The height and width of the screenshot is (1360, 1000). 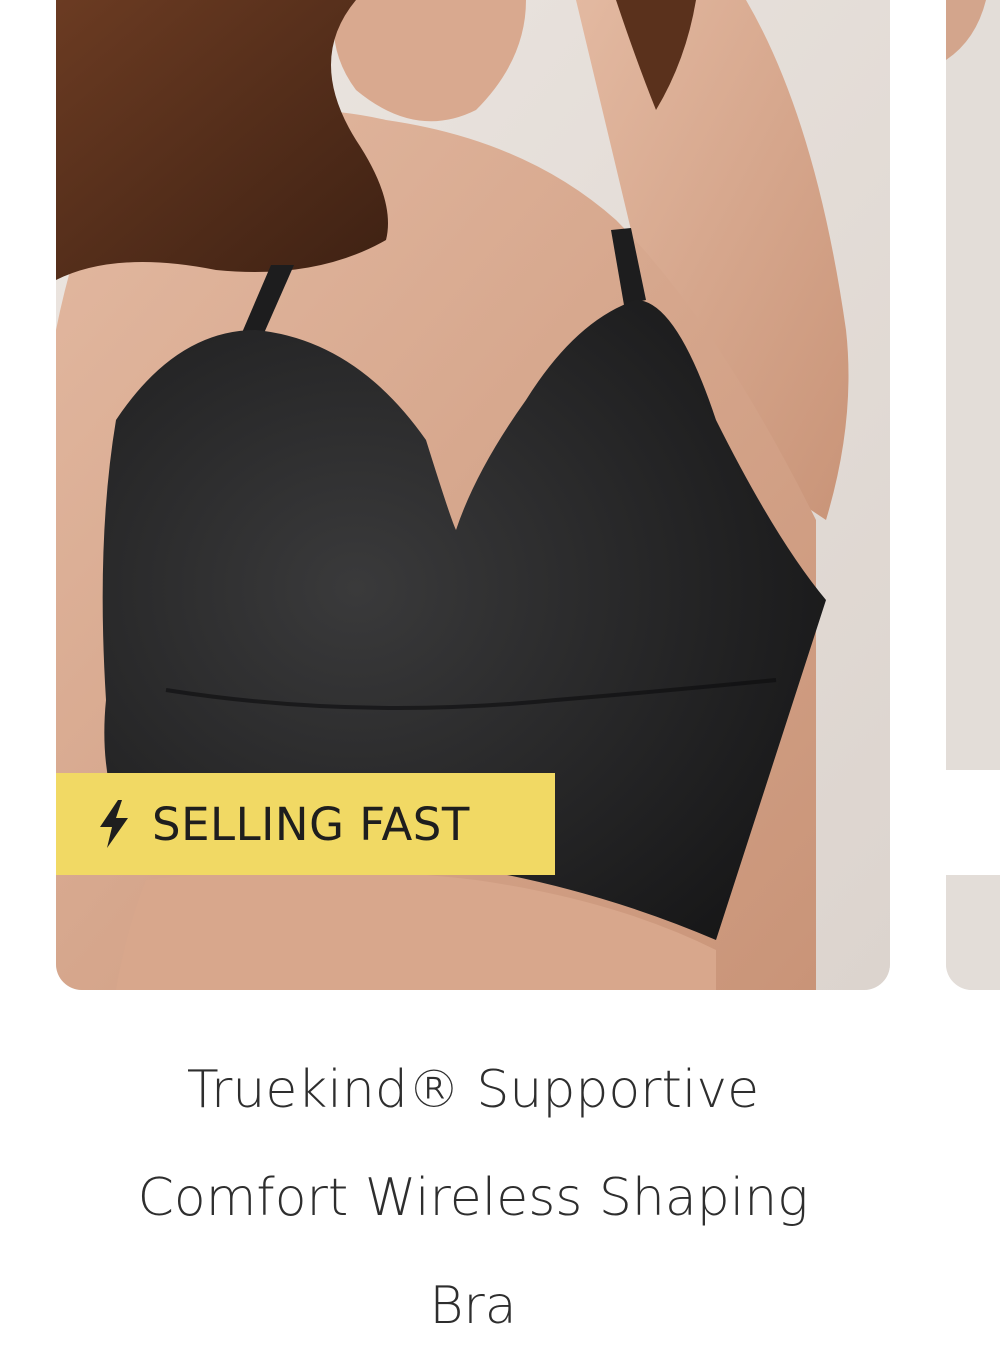 I want to click on next-product-photo, so click(x=973, y=495).